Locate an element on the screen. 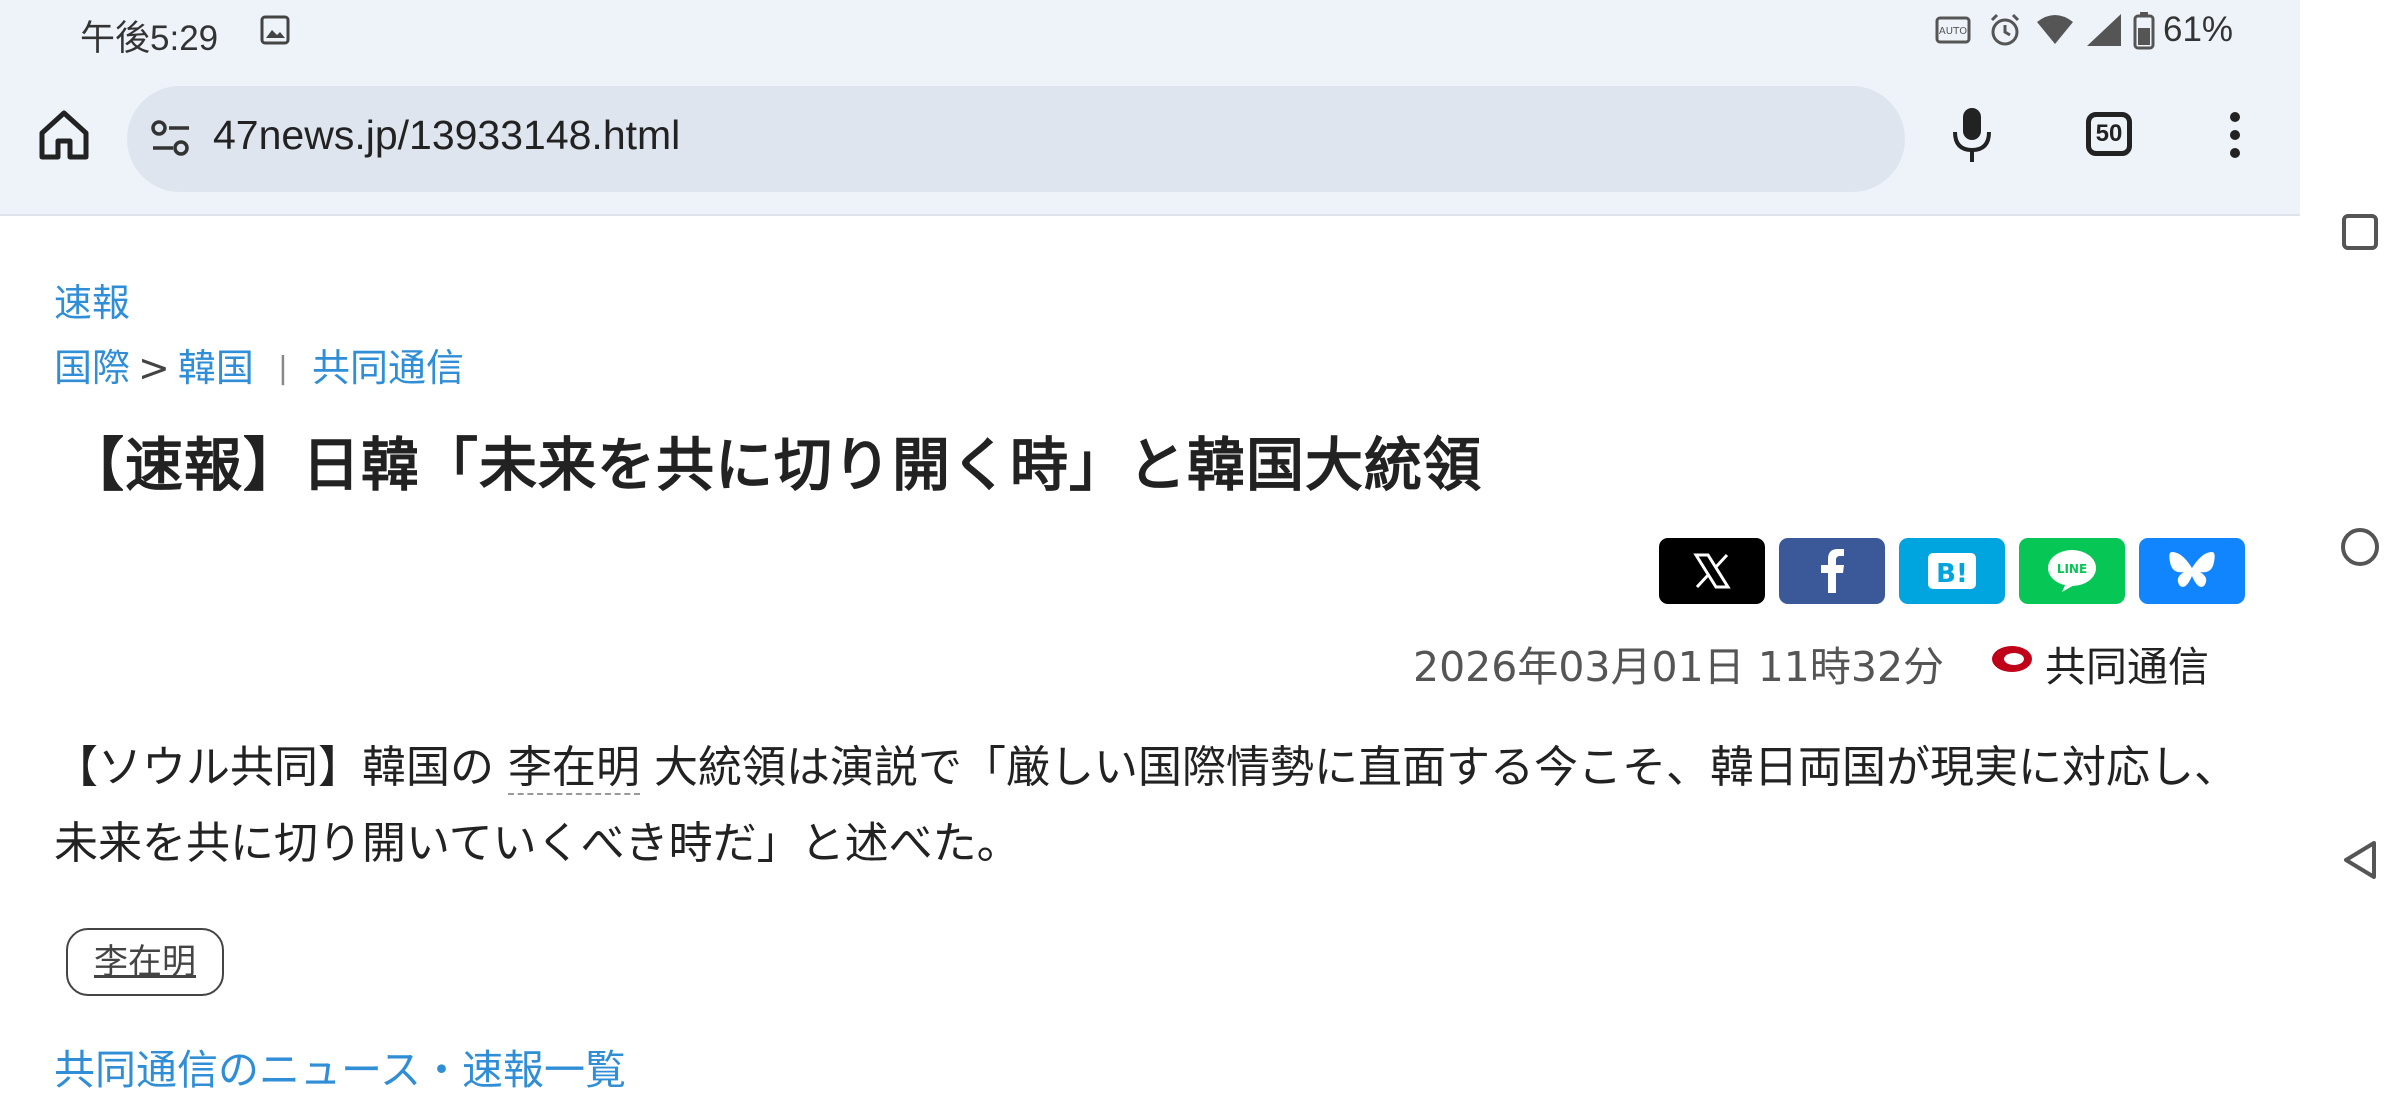 The width and height of the screenshot is (2400, 1096). status-time: 午後5:29 is located at coordinates (149, 38).